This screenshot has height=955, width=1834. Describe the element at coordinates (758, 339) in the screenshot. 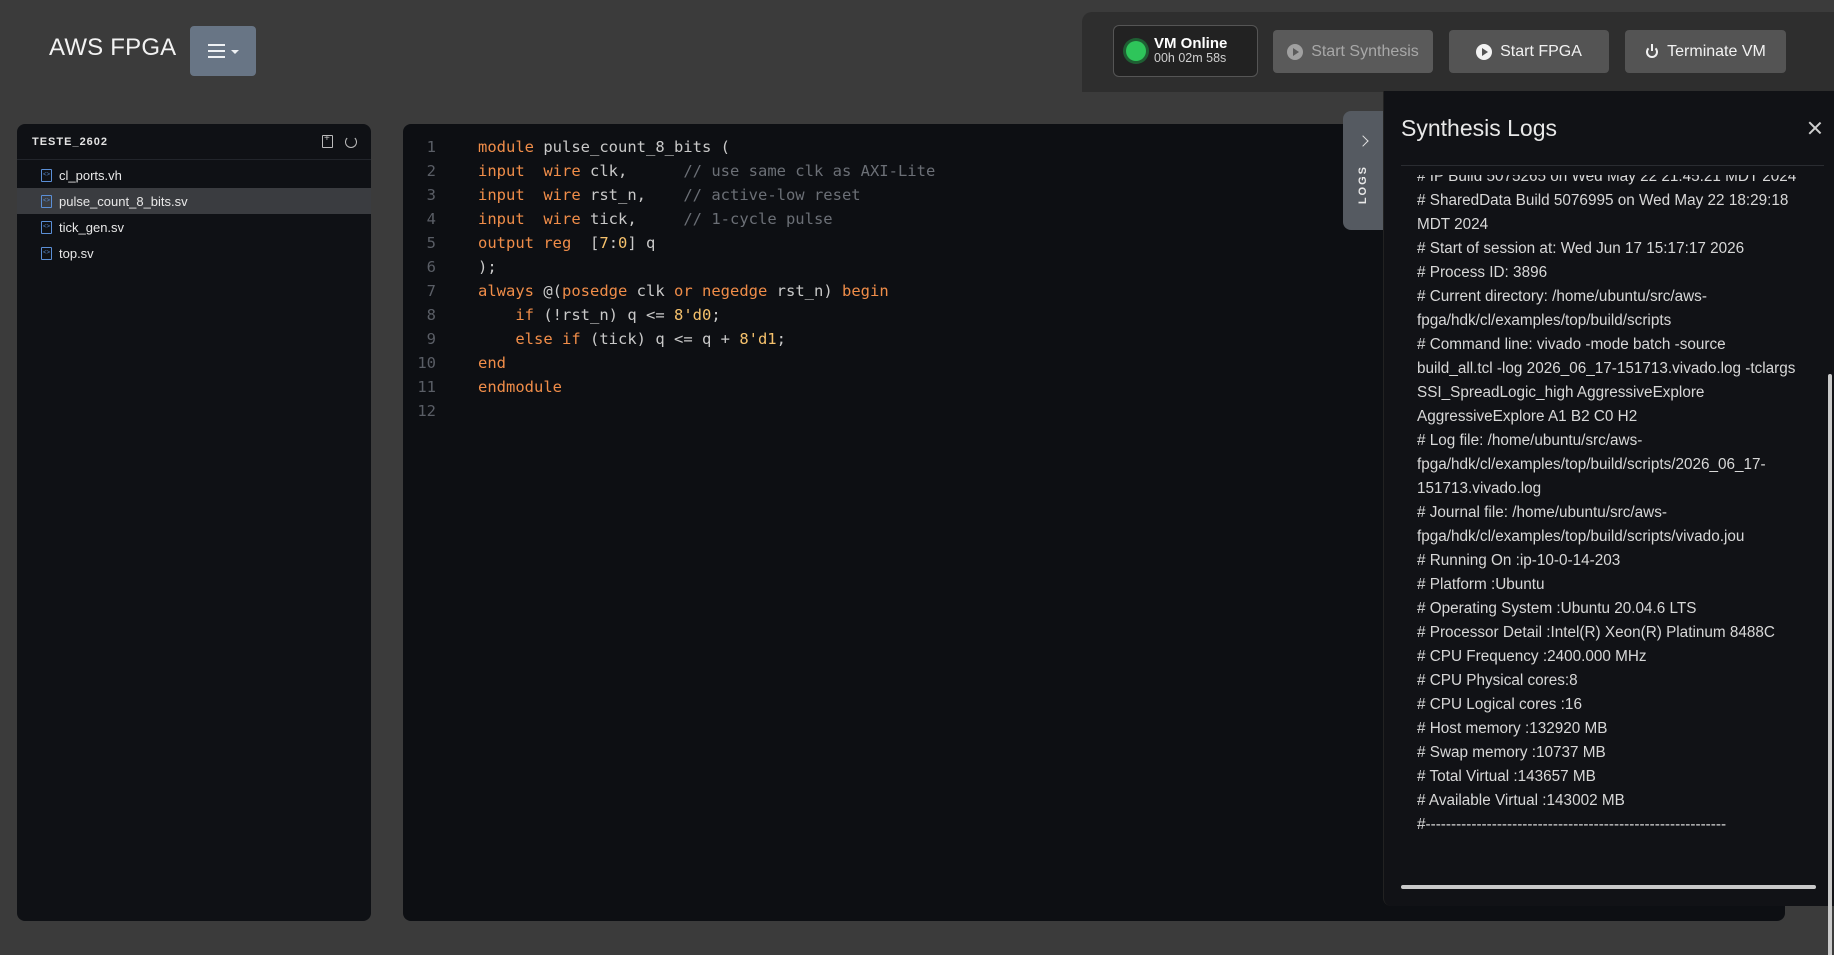

I see `code-token: 8'd1` at that location.